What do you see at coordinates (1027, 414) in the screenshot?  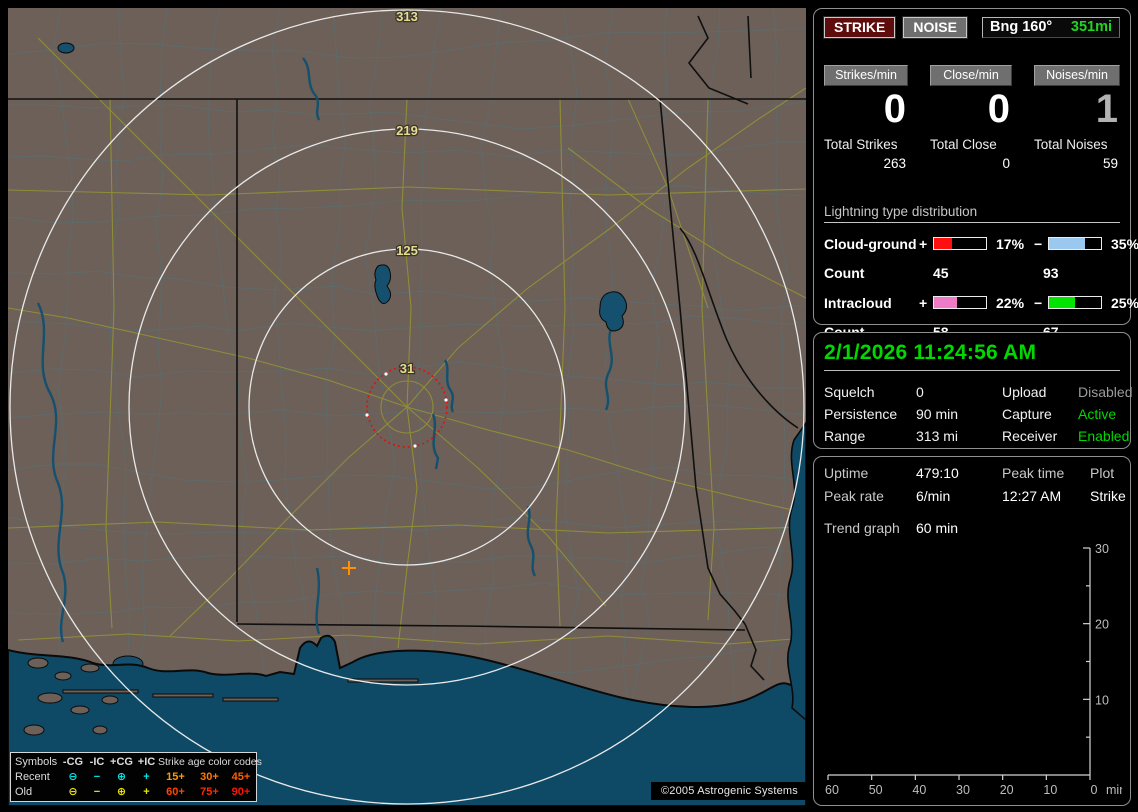 I see `capture-label: Capture` at bounding box center [1027, 414].